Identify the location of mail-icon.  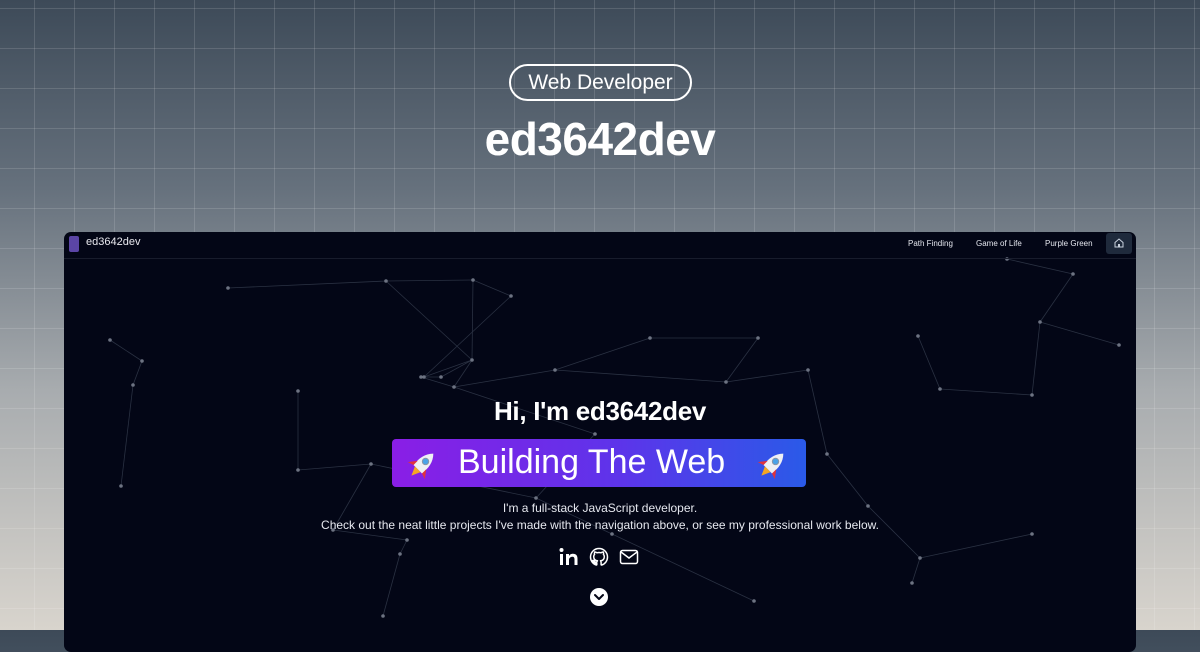
(629, 557).